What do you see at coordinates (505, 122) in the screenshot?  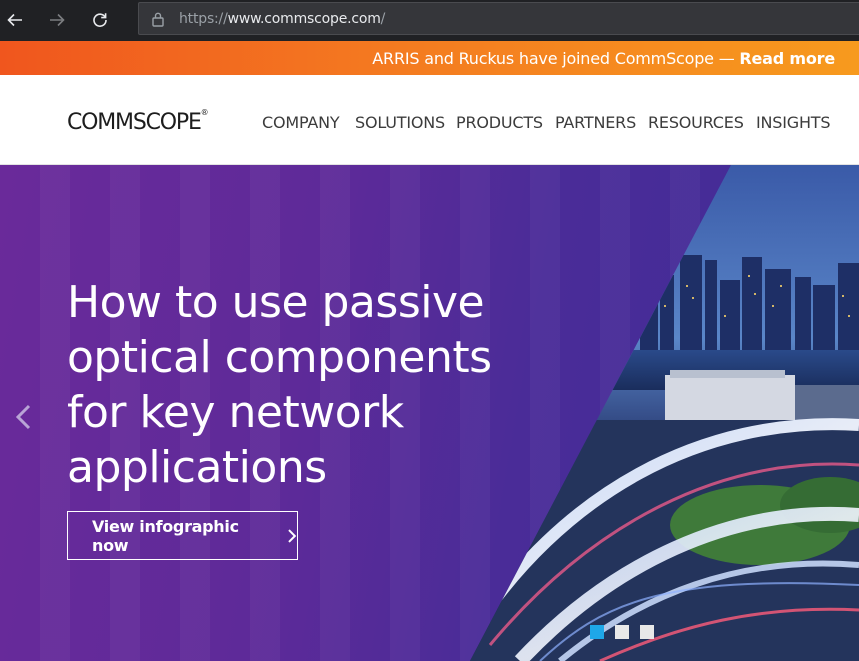 I see `nav-item-products: PRODUCTS` at bounding box center [505, 122].